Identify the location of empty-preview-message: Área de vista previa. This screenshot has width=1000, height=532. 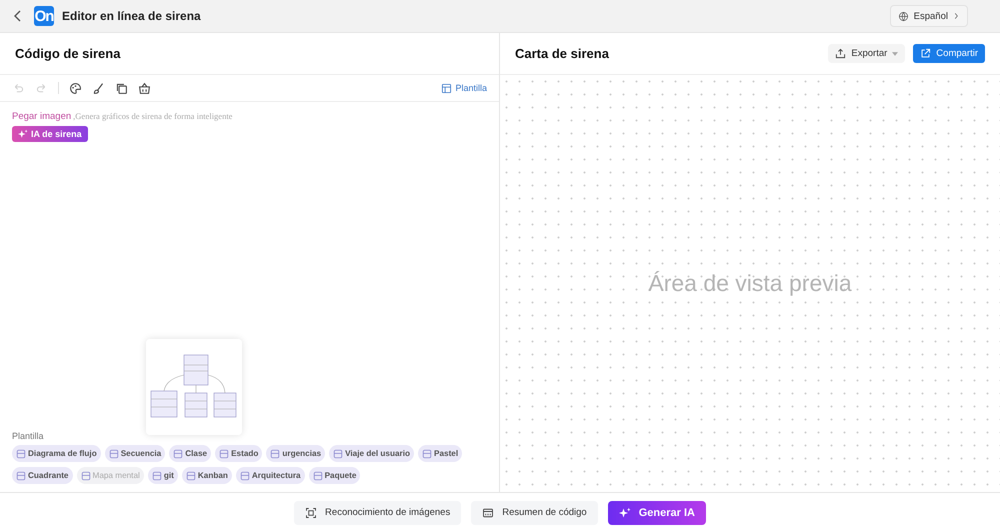
(750, 283).